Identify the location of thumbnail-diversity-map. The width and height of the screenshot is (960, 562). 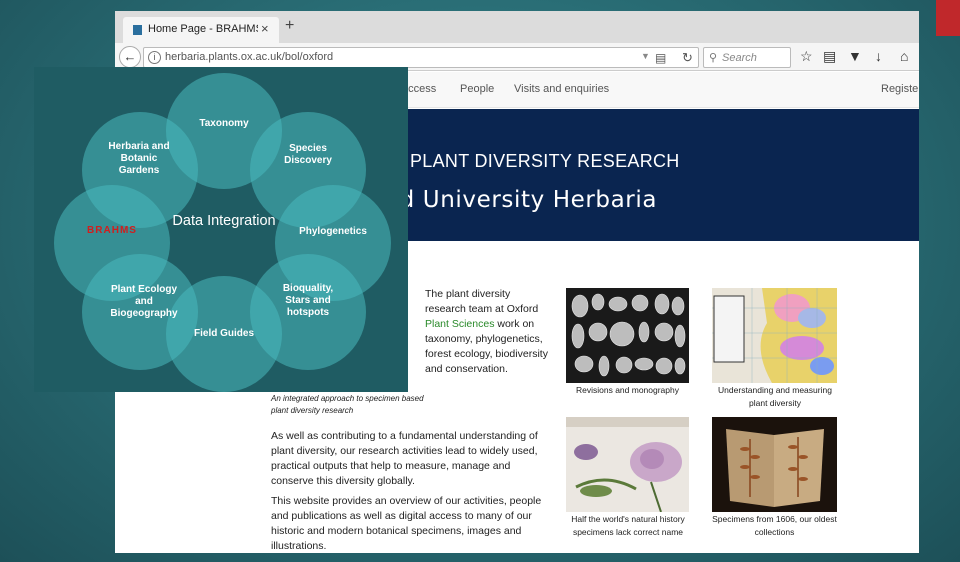
(774, 335).